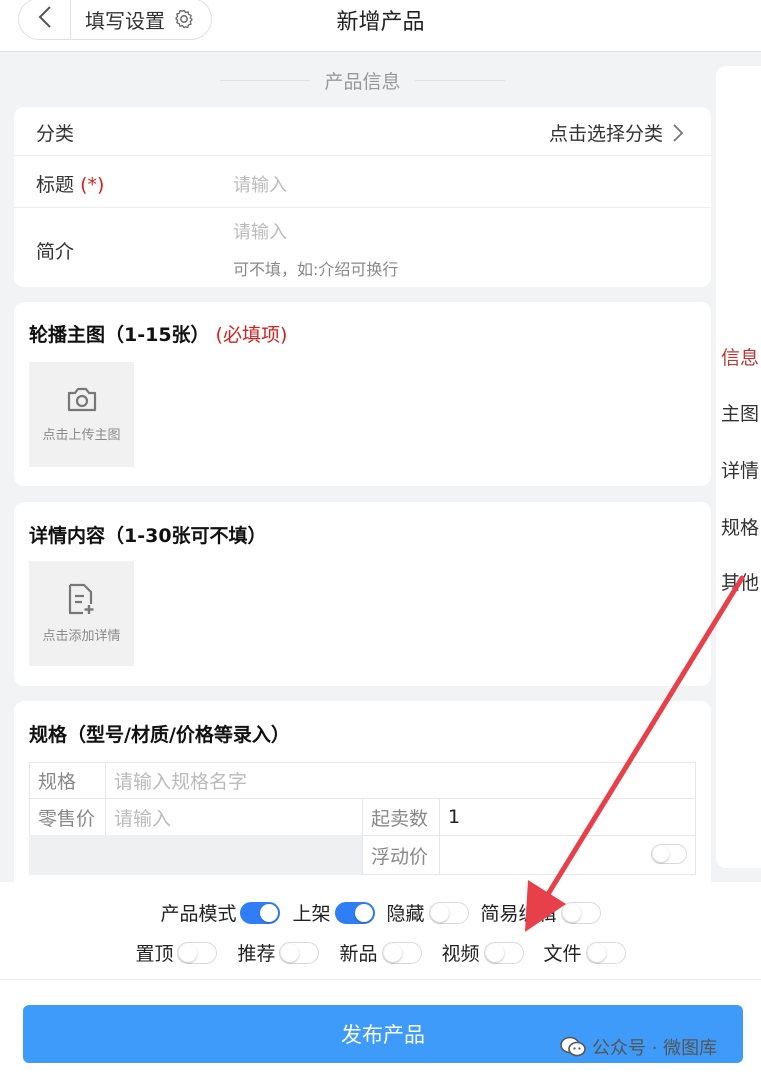 The height and width of the screenshot is (1077, 761). What do you see at coordinates (92, 185) in the screenshot?
I see `required-mark: (*)` at bounding box center [92, 185].